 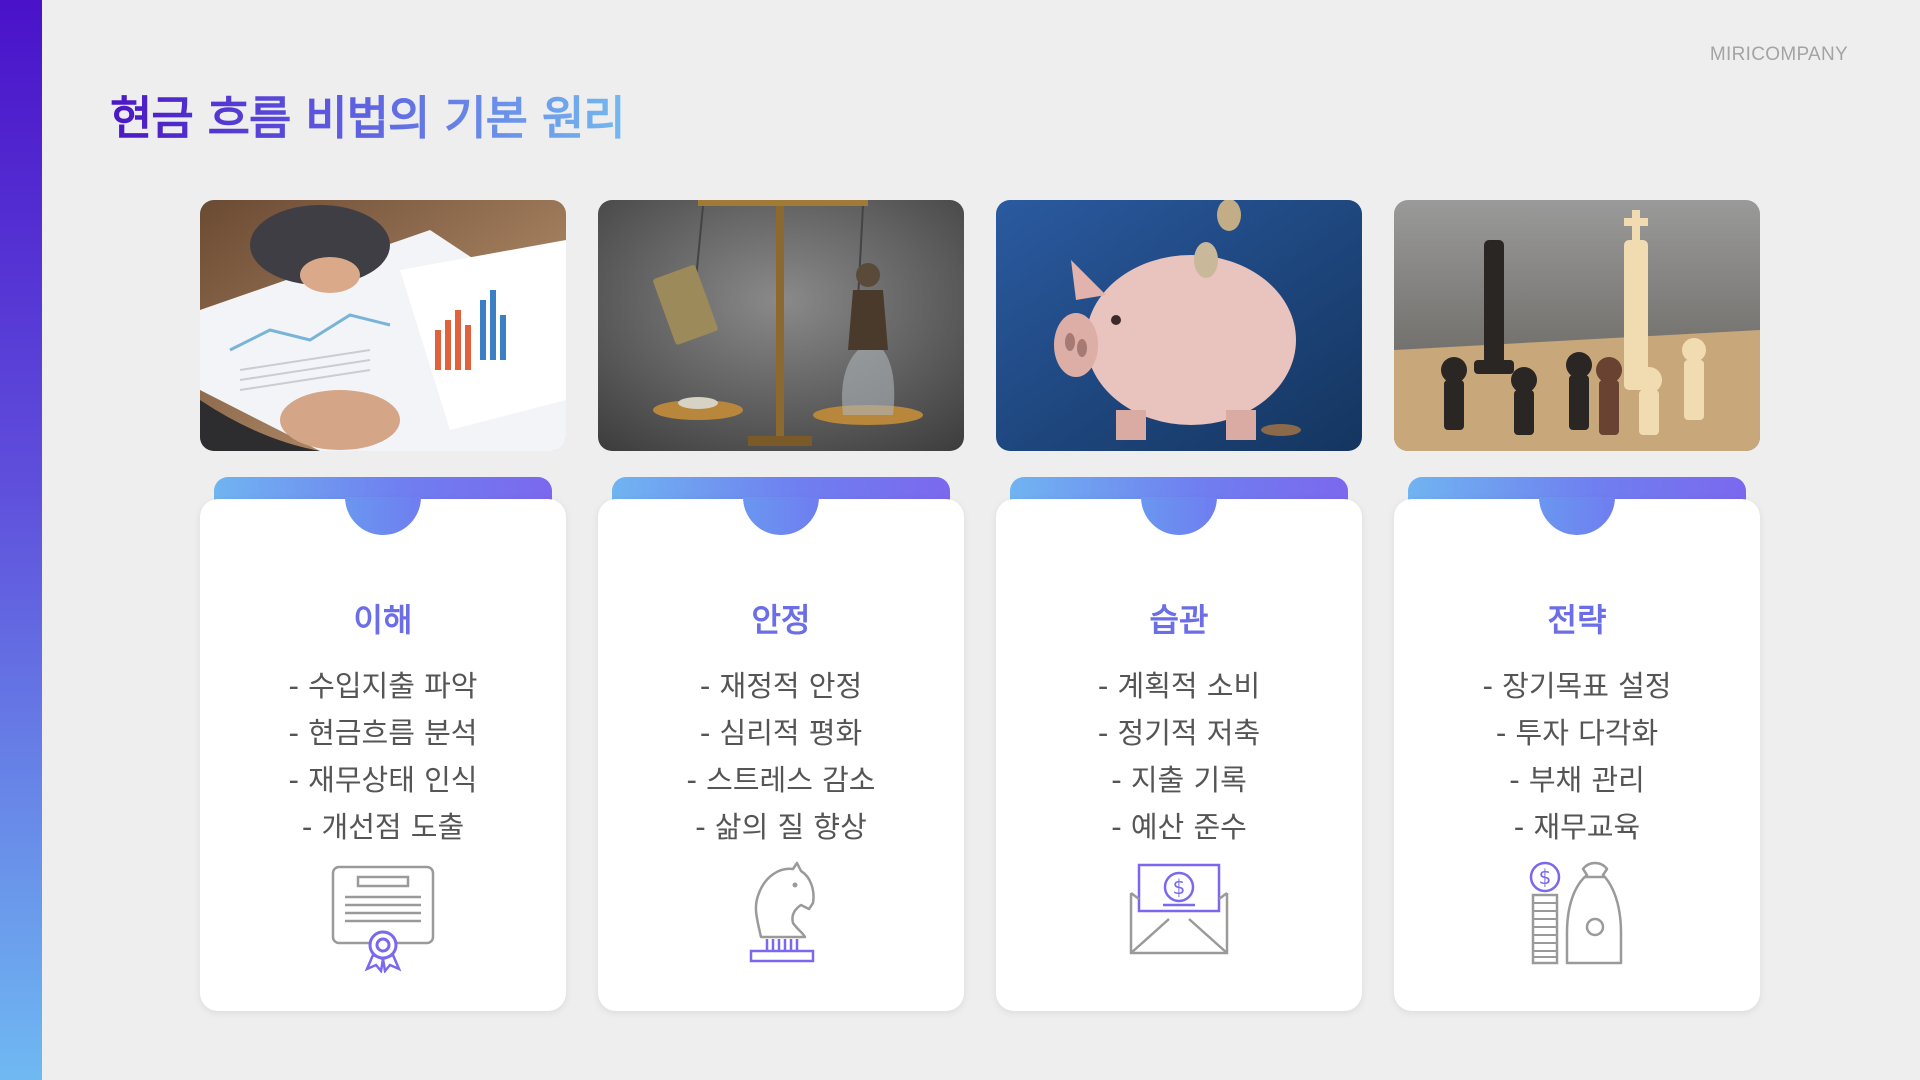 I want to click on list-item: - 투자 다각화, so click(x=1577, y=733).